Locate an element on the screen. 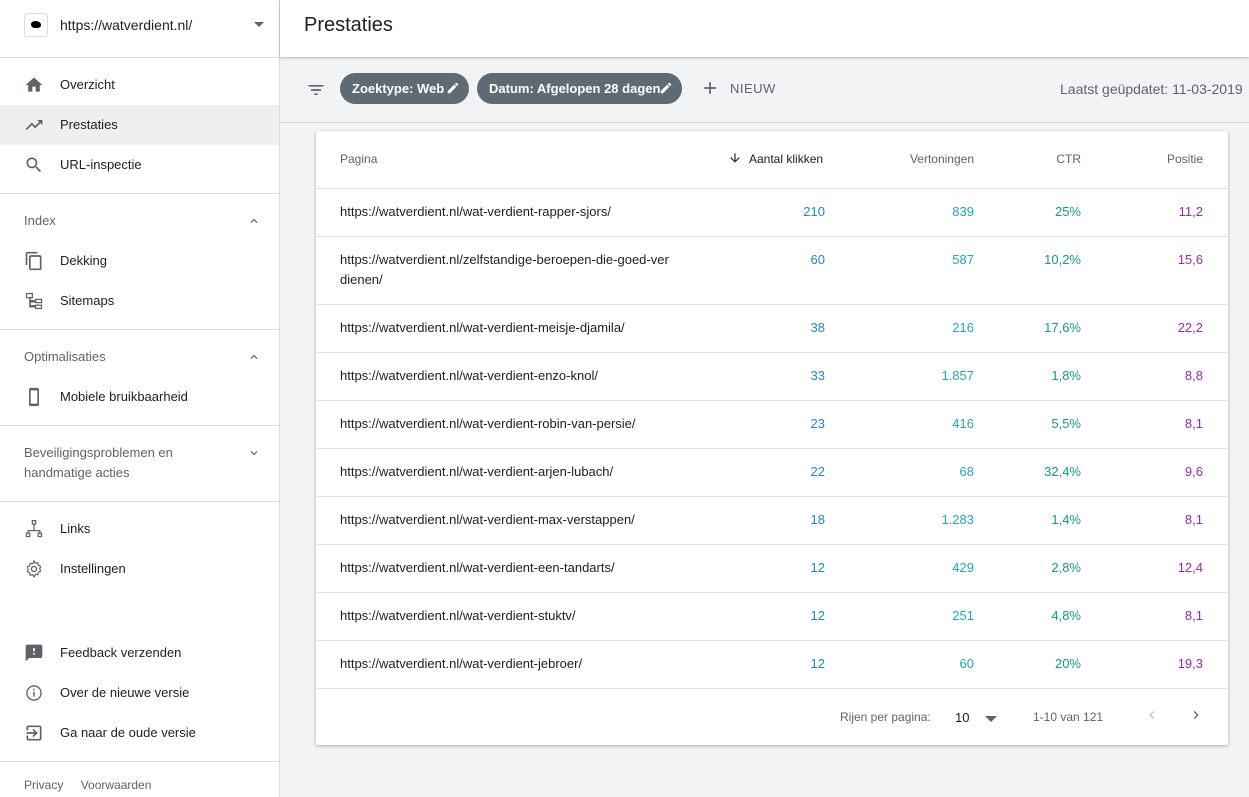 Image resolution: width=1249 pixels, height=797 pixels. sidebar-item-label: Overzicht is located at coordinates (87, 84).